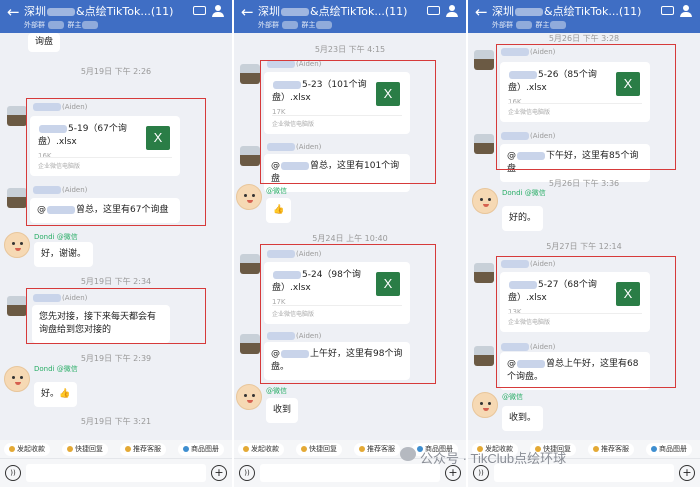 The width and height of the screenshot is (700, 487). What do you see at coordinates (408, 454) in the screenshot?
I see `wechat-logo-icon` at bounding box center [408, 454].